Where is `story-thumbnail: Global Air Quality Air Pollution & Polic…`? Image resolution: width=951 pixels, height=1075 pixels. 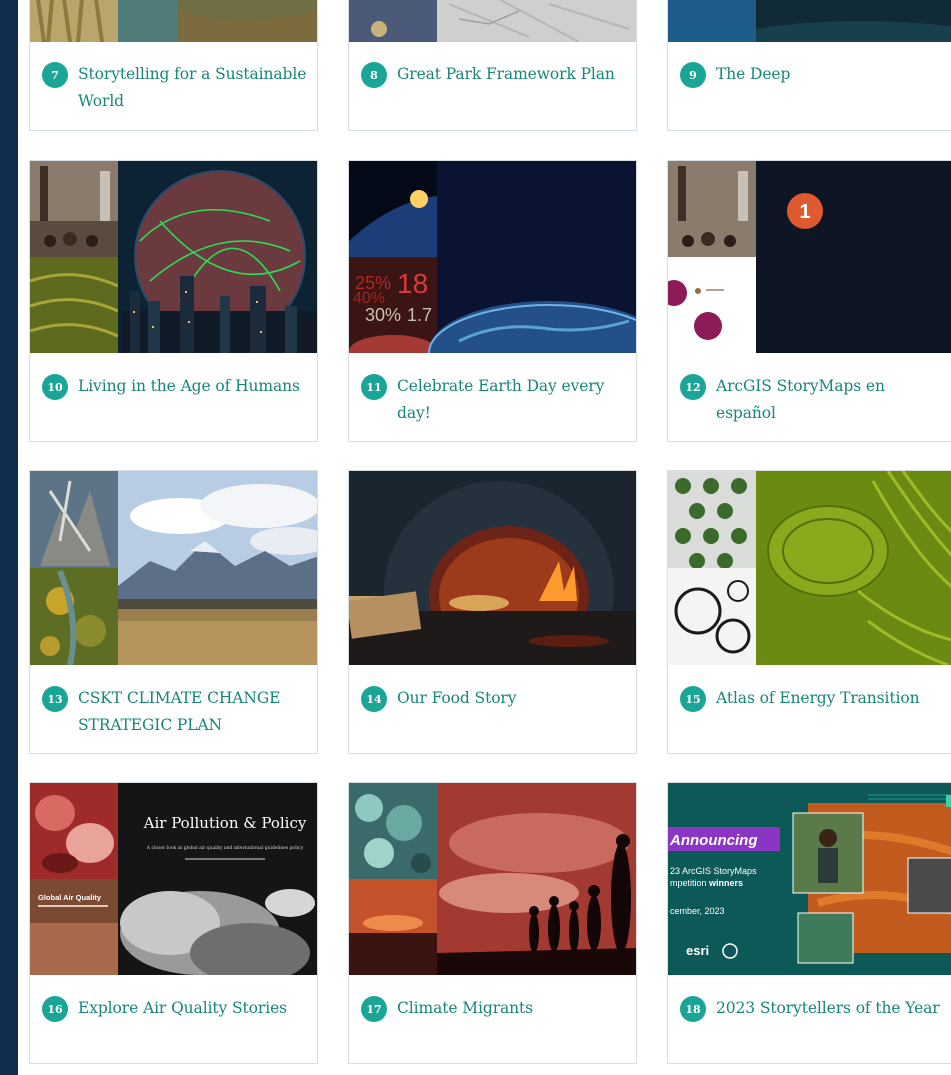 story-thumbnail: Global Air Quality Air Pollution & Polic… is located at coordinates (173, 879).